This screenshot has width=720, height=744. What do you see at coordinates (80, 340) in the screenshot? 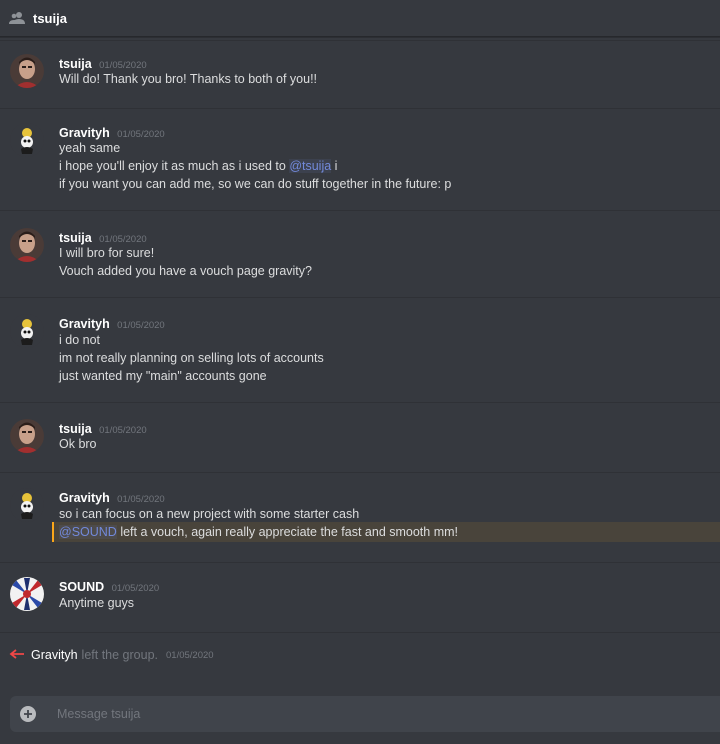
I see `message-text: i do not` at bounding box center [80, 340].